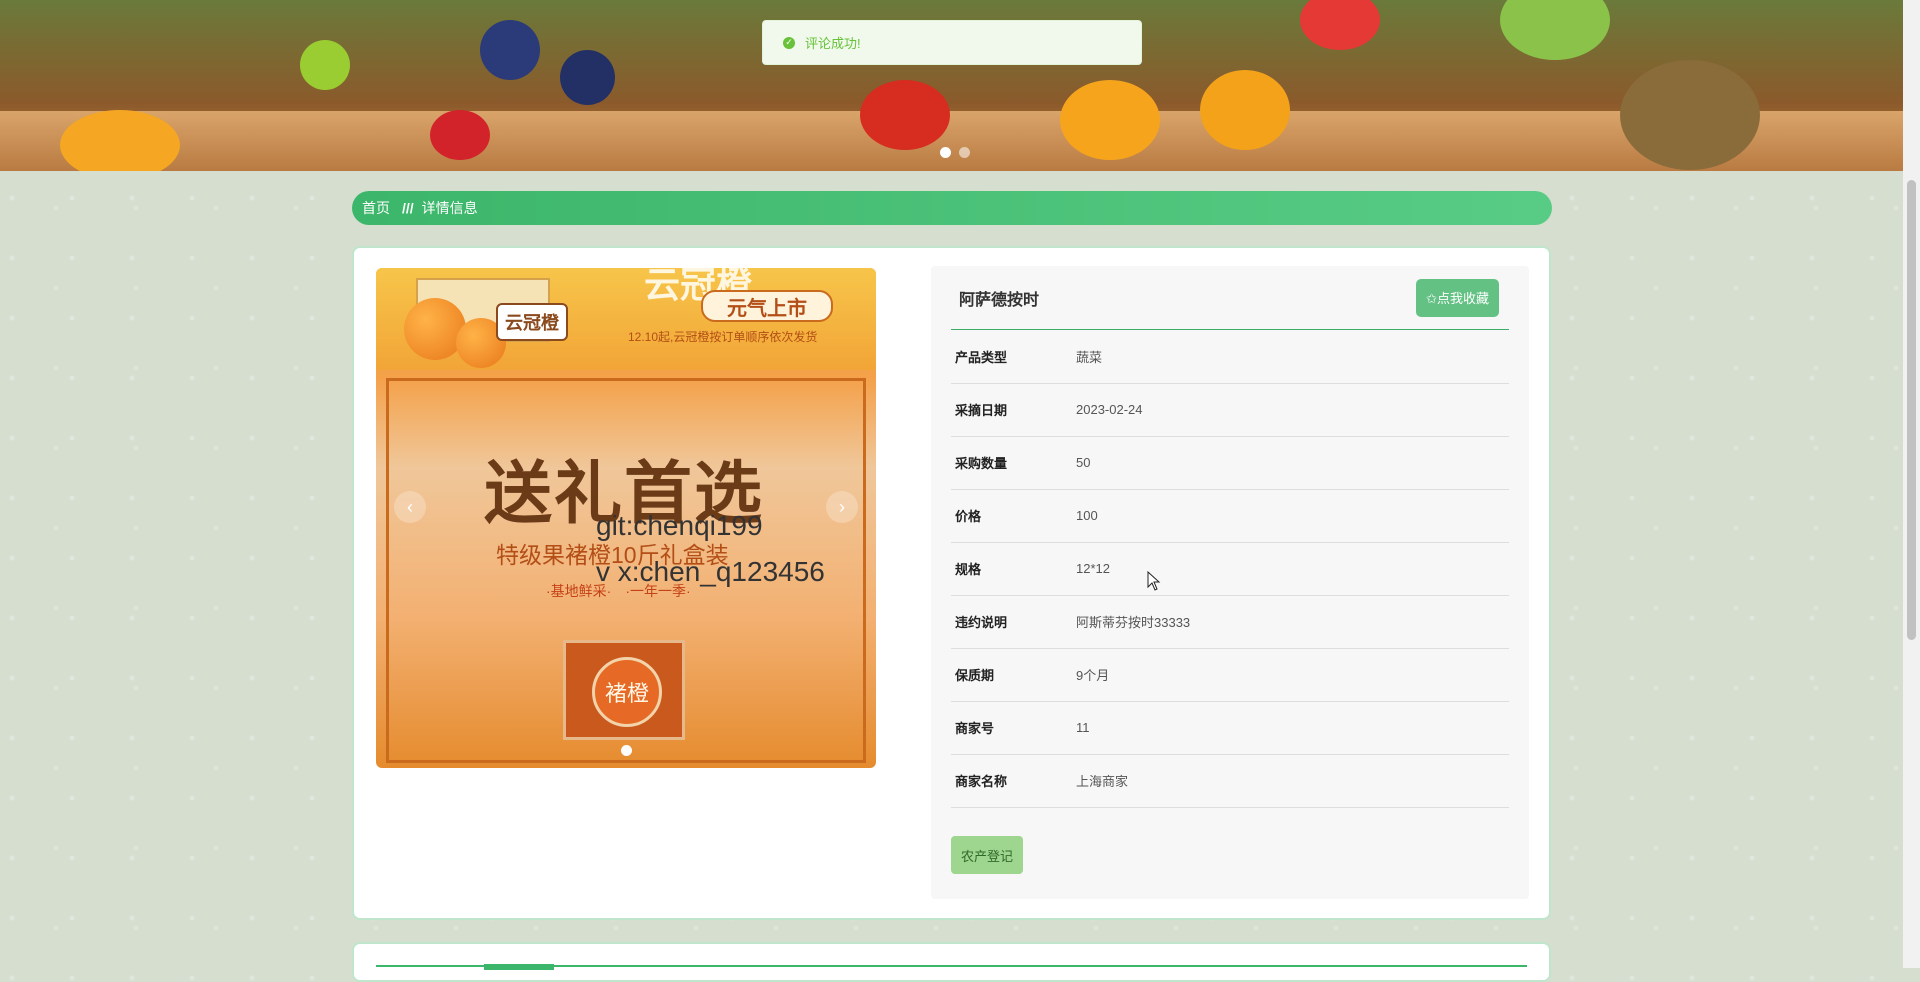 This screenshot has width=1920, height=982. Describe the element at coordinates (1457, 297) in the screenshot. I see `favorite-button: ✩点我收藏` at that location.